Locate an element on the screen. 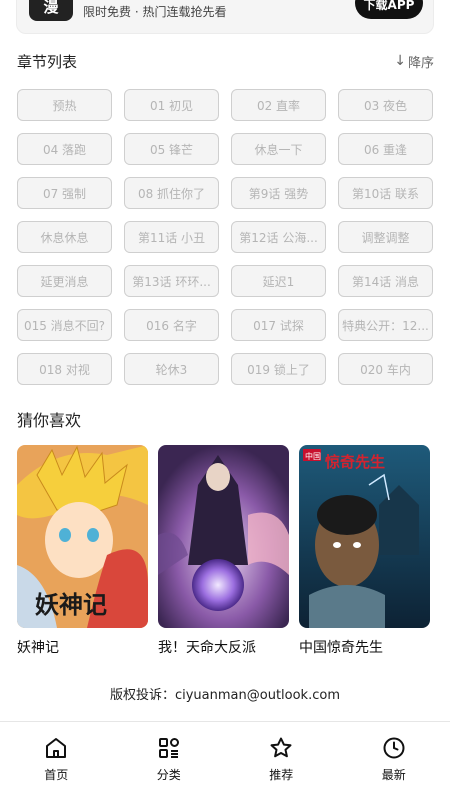  cover-image: 中国 惊奇先生 is located at coordinates (364, 536).